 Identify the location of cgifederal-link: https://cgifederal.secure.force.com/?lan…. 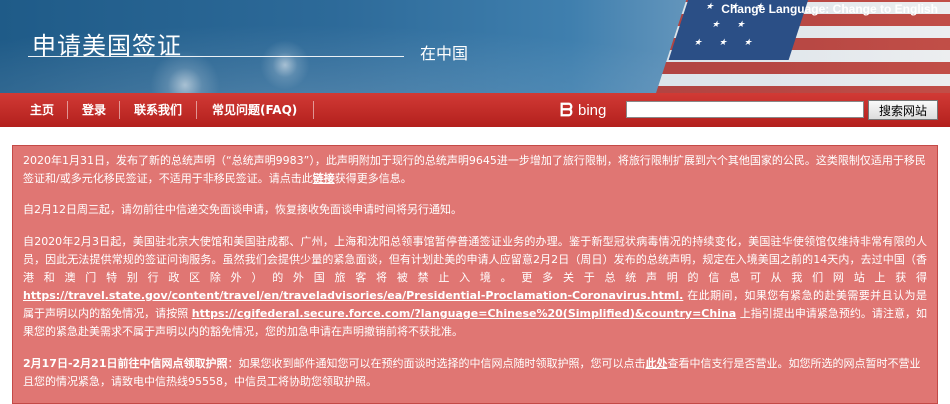
(464, 313).